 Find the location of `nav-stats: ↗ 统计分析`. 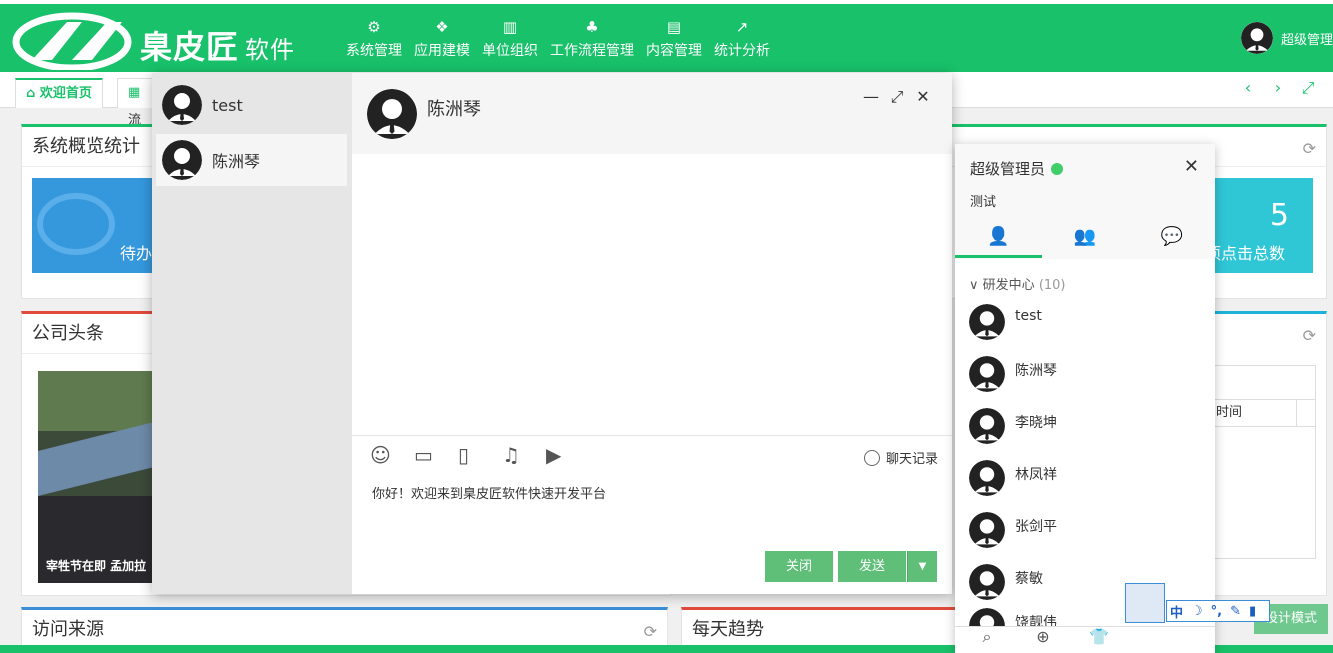

nav-stats: ↗ 统计分析 is located at coordinates (742, 38).